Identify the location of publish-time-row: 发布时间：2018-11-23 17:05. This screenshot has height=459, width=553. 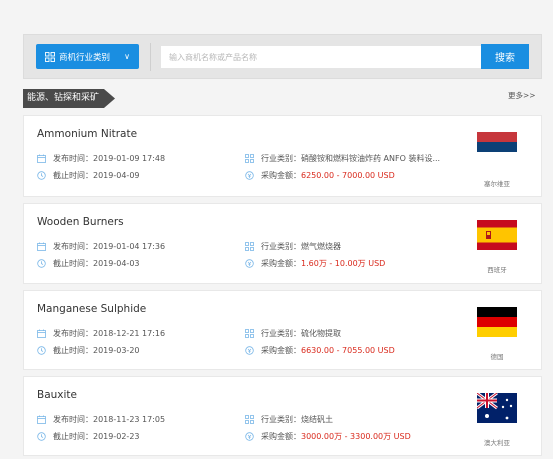
(101, 419).